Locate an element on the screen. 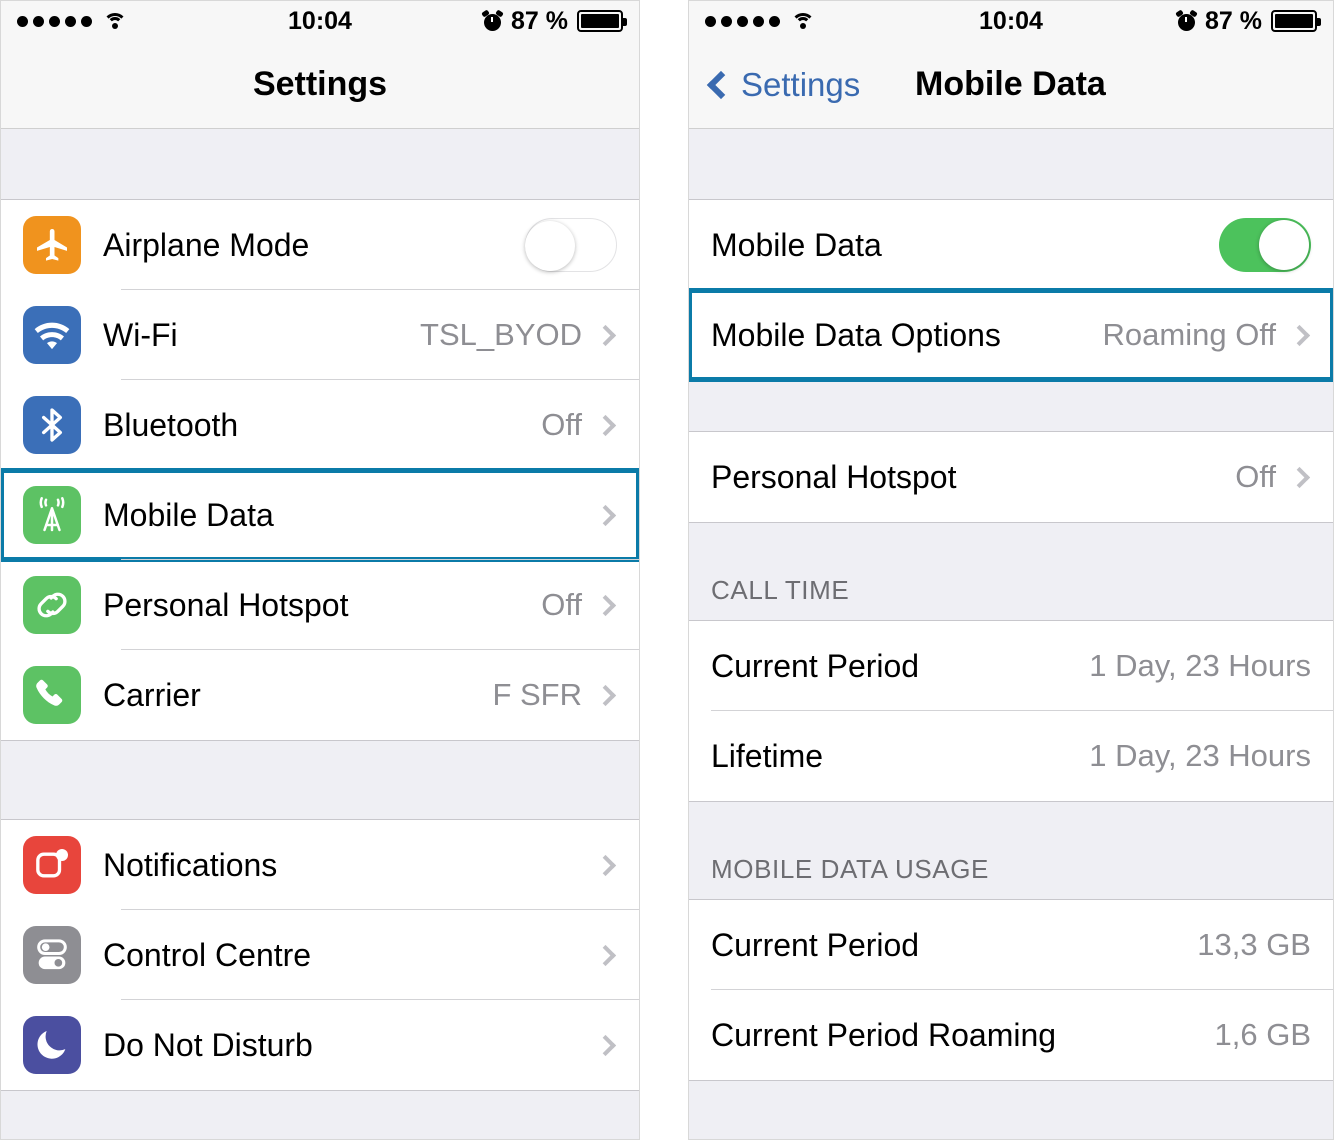 This screenshot has width=1334, height=1140. row-wifi: Wi-Fi TSL_BYOD is located at coordinates (320, 335).